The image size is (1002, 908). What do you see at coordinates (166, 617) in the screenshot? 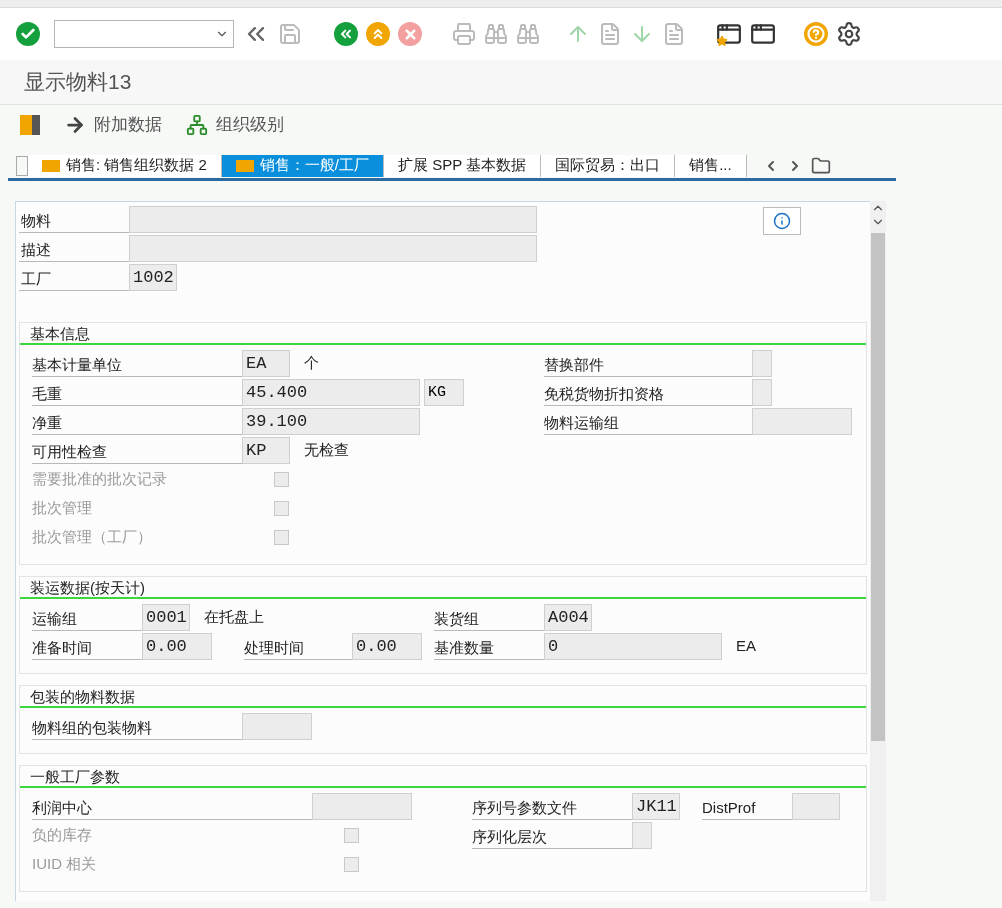
I see `input-field: 0001` at bounding box center [166, 617].